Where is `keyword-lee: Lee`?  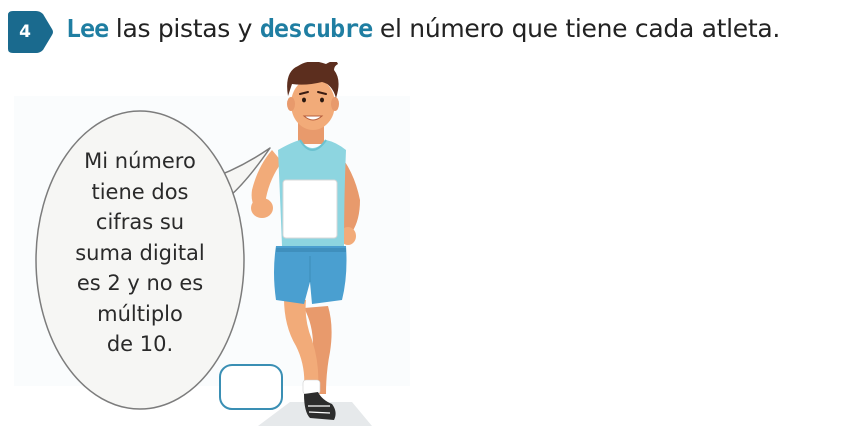 keyword-lee: Lee is located at coordinates (87, 28).